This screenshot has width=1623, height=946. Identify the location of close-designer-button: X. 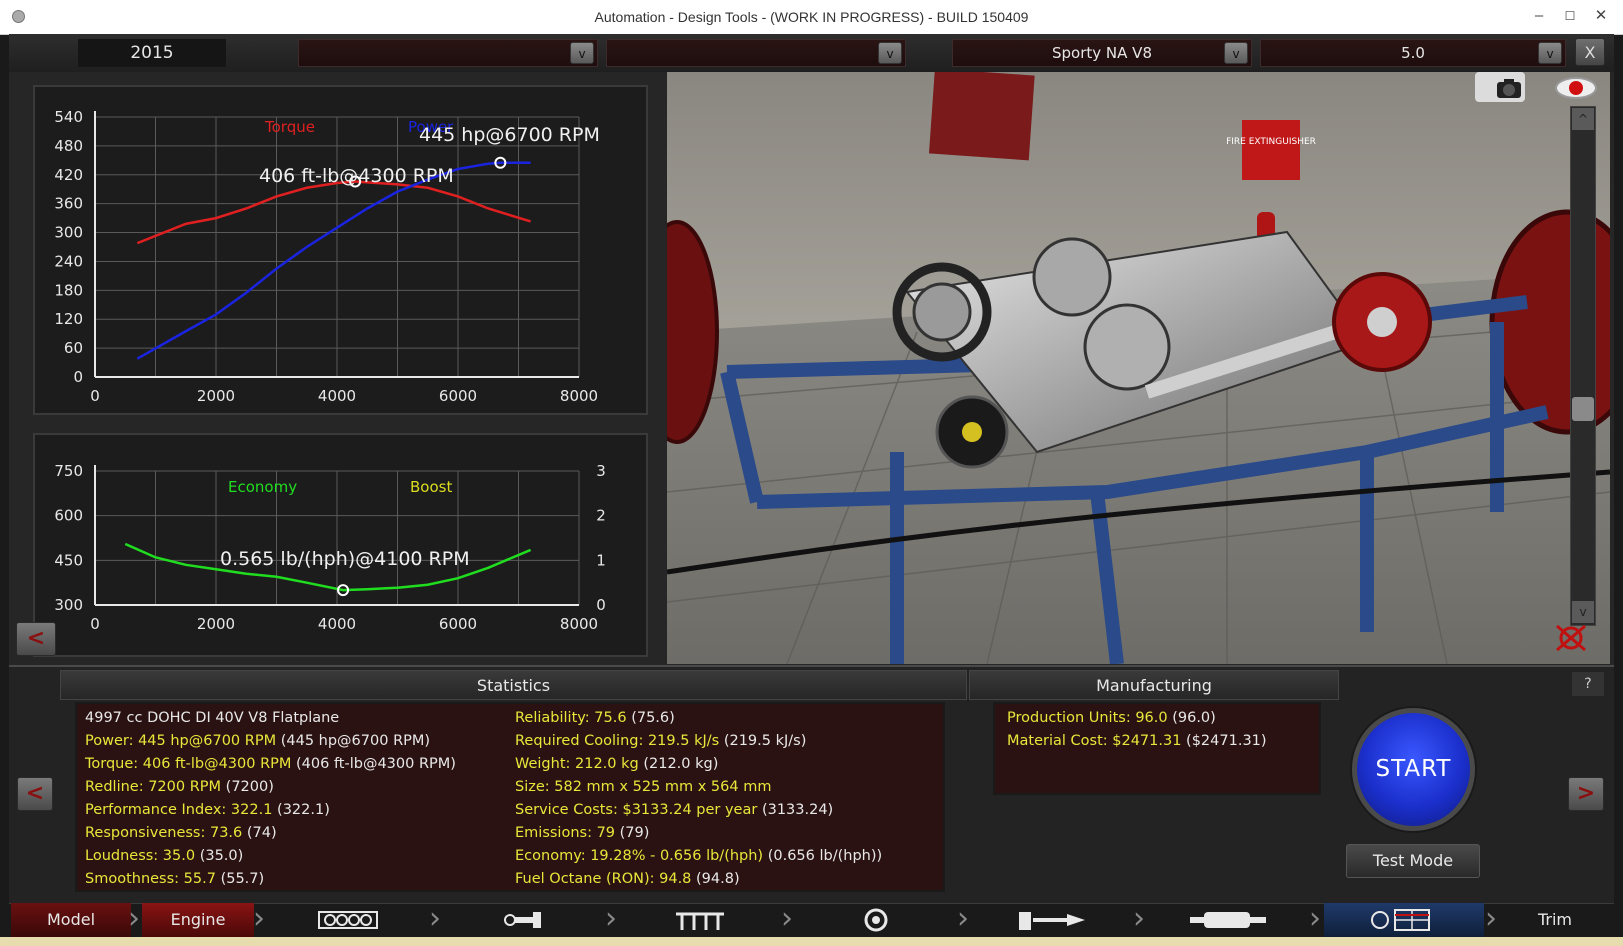
(1590, 52).